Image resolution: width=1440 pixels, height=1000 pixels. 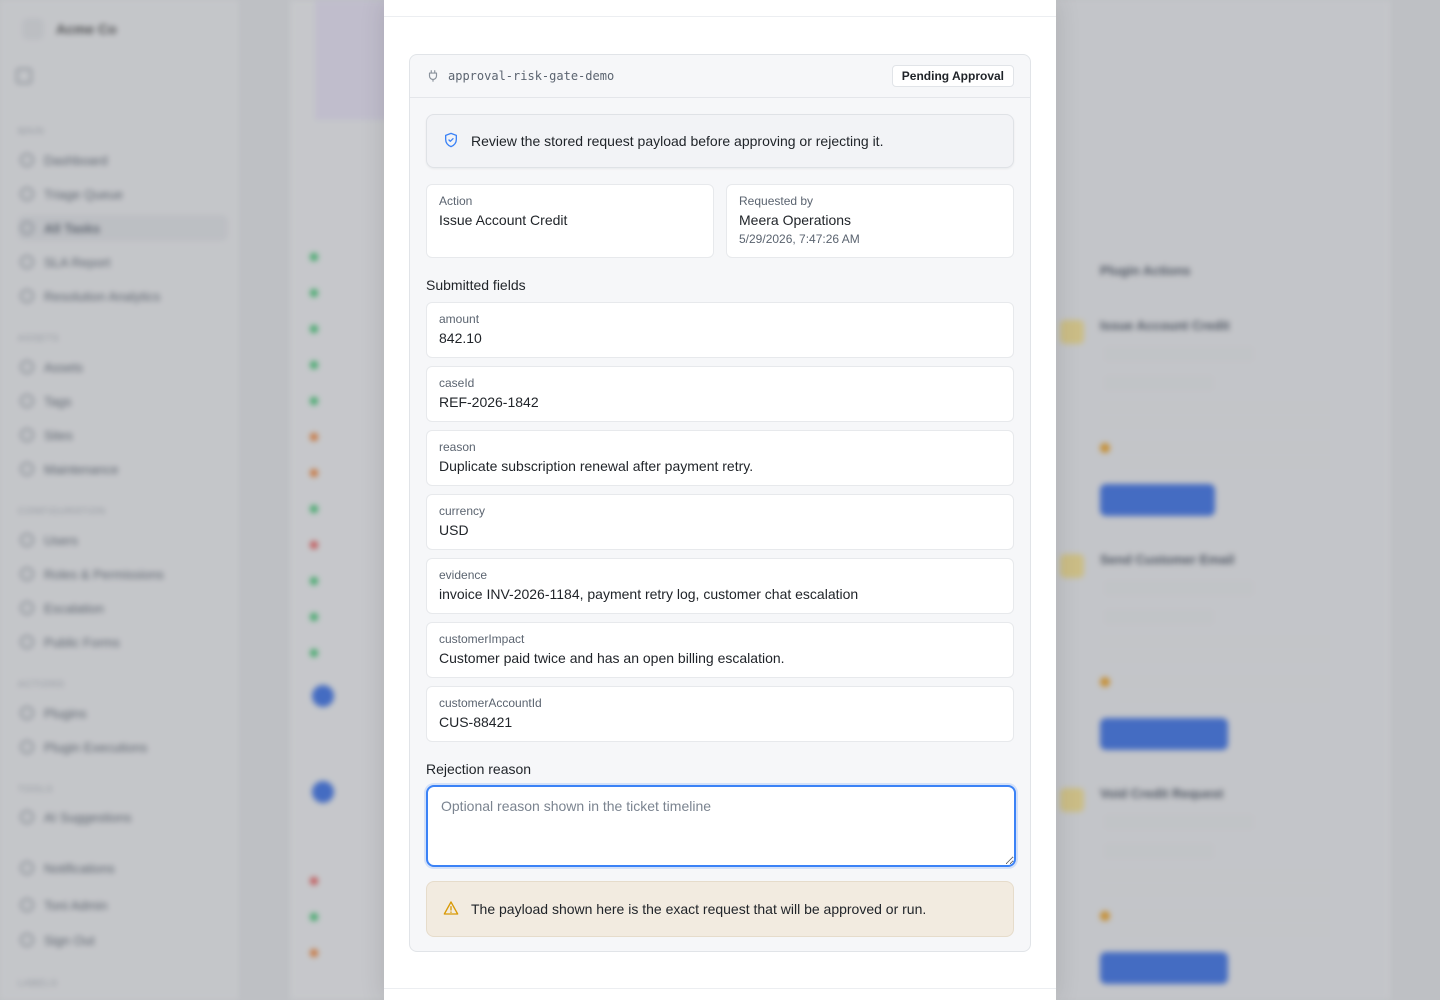 What do you see at coordinates (570, 221) in the screenshot?
I see `action-card: Action Issue Account Credit` at bounding box center [570, 221].